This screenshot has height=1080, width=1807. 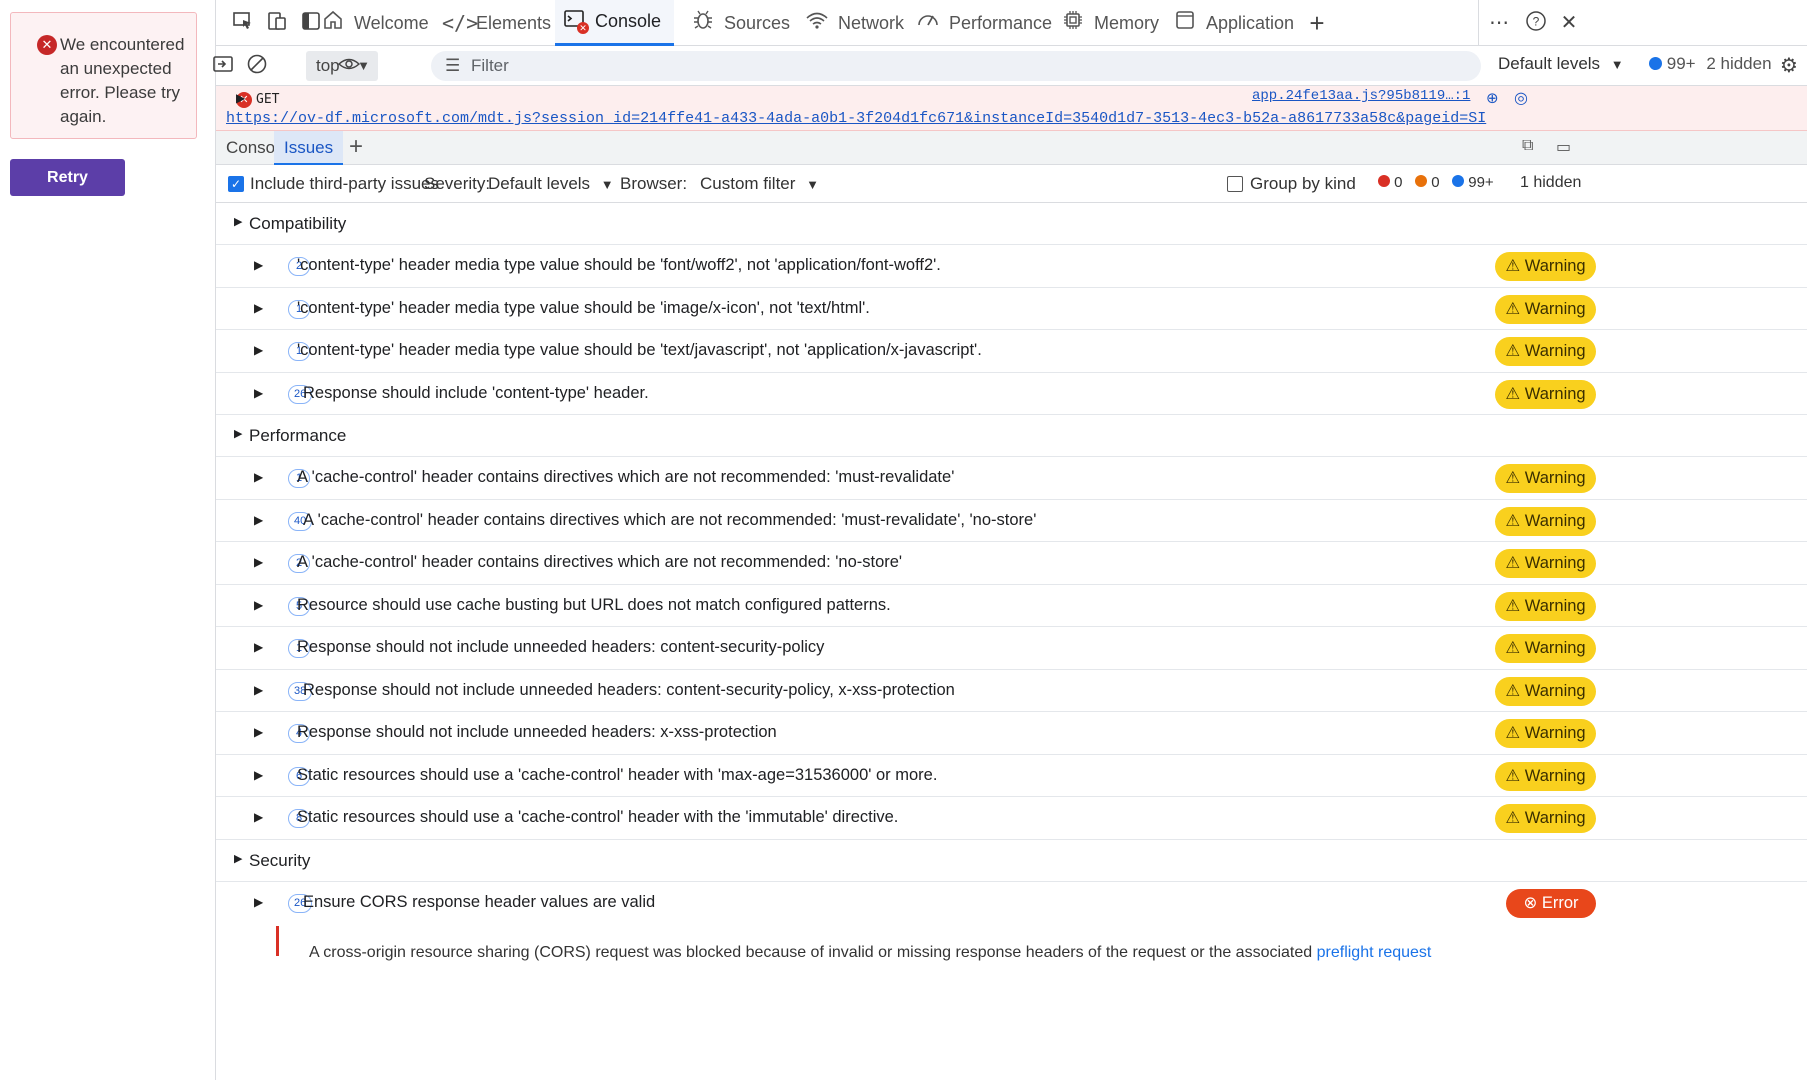 I want to click on category-performance: ▶ Performance, so click(x=1011, y=436).